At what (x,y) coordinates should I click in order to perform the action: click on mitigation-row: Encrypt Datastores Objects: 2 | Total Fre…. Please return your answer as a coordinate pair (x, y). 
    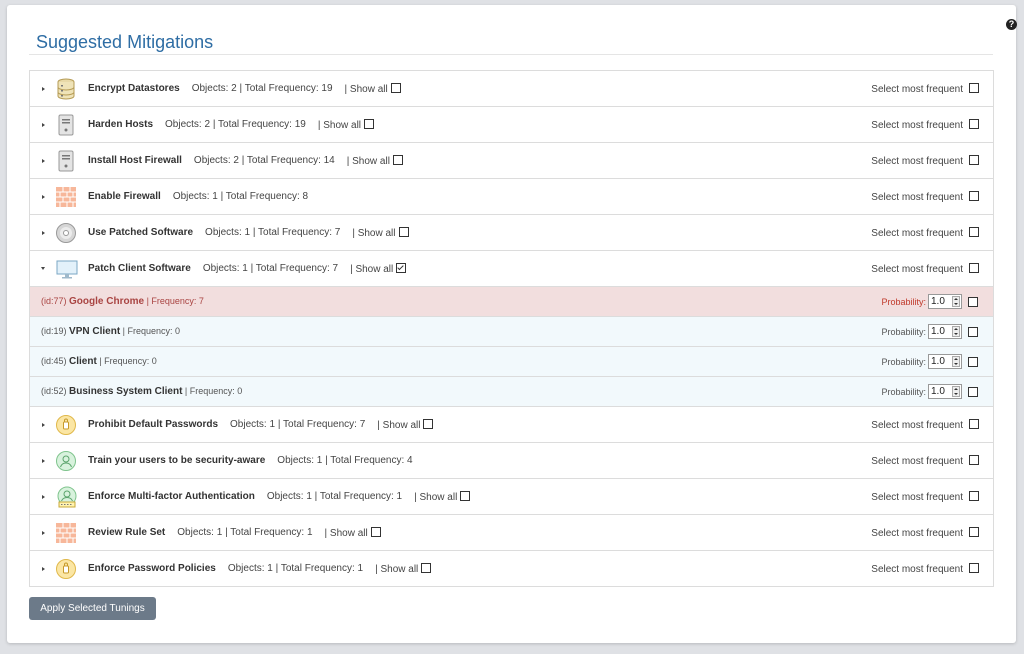
    Looking at the image, I should click on (511, 89).